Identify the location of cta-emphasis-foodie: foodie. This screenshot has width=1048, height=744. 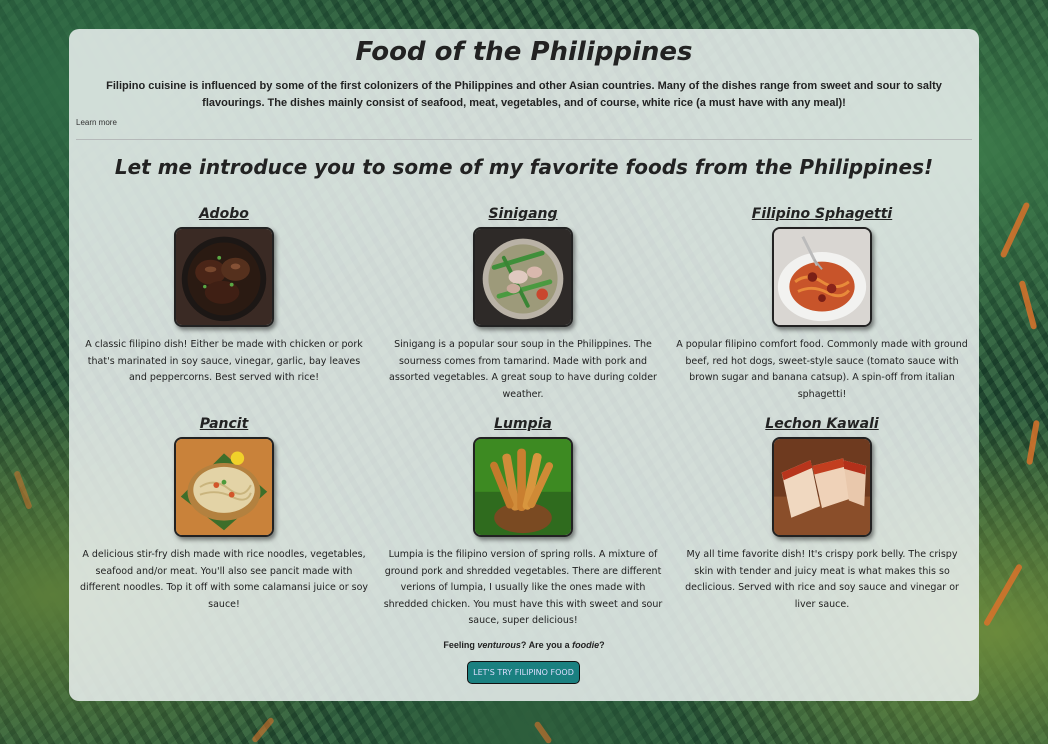
(586, 645).